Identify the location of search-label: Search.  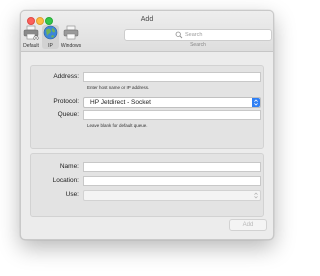
(198, 45).